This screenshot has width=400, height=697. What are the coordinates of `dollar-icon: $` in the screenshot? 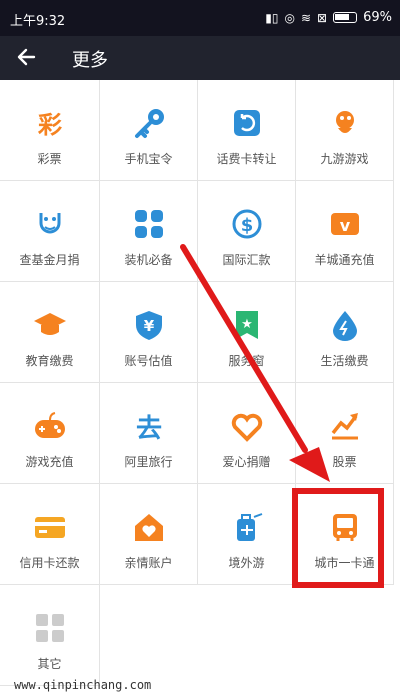 It's located at (246, 224).